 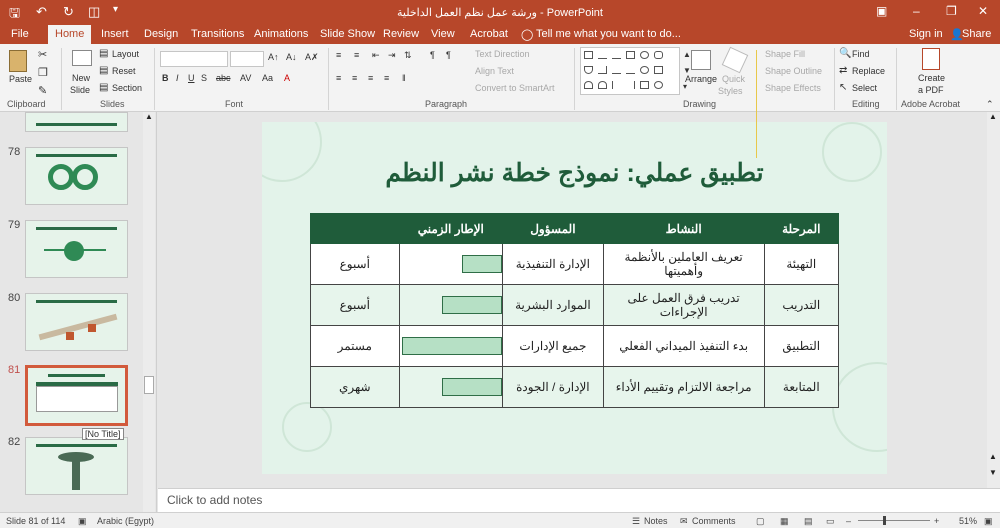 What do you see at coordinates (370, 78) in the screenshot?
I see `align-right-icon: ≡` at bounding box center [370, 78].